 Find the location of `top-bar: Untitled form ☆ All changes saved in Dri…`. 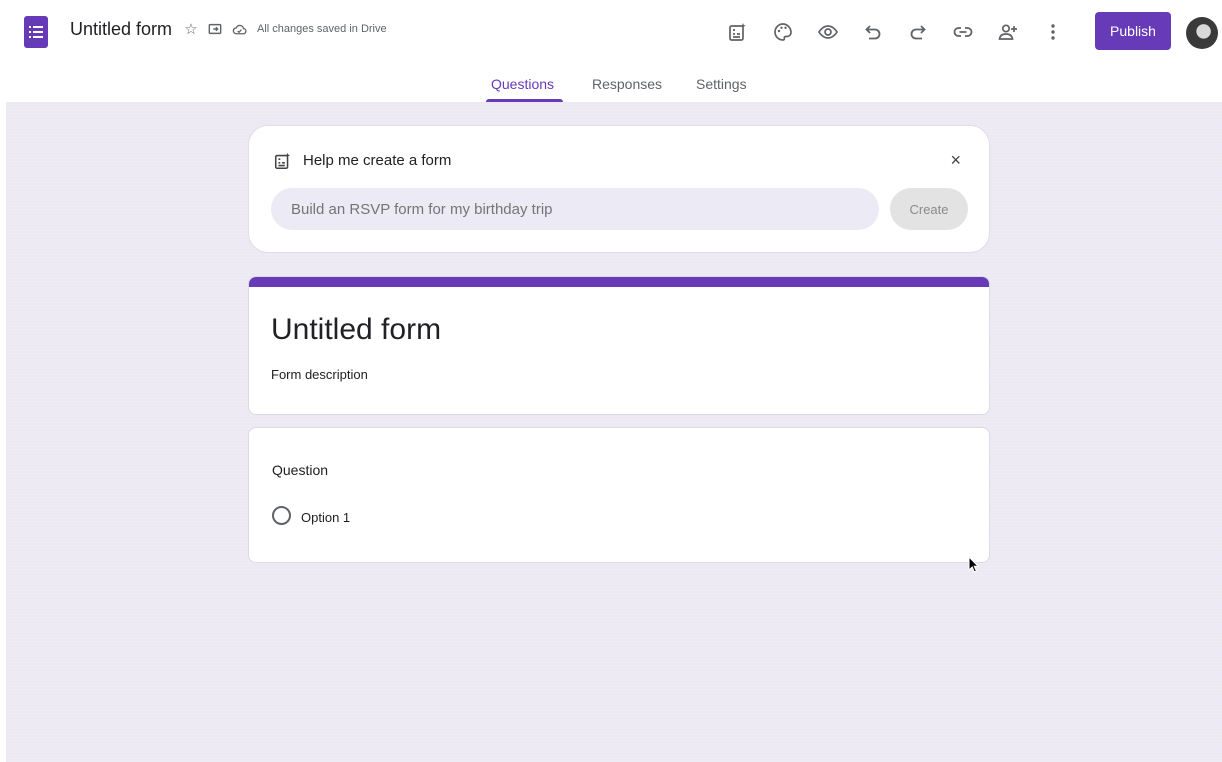

top-bar: Untitled form ☆ All changes saved in Dri… is located at coordinates (611, 32).